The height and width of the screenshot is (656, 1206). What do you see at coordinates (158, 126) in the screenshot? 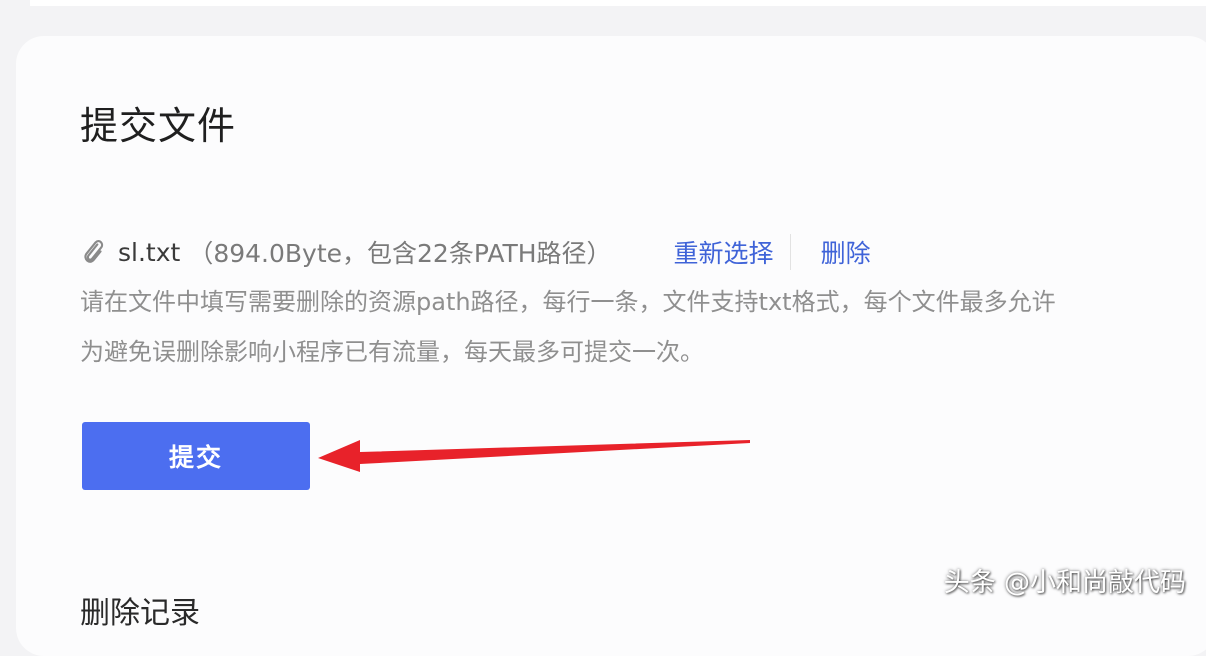
I see `page-title: 提交文件` at bounding box center [158, 126].